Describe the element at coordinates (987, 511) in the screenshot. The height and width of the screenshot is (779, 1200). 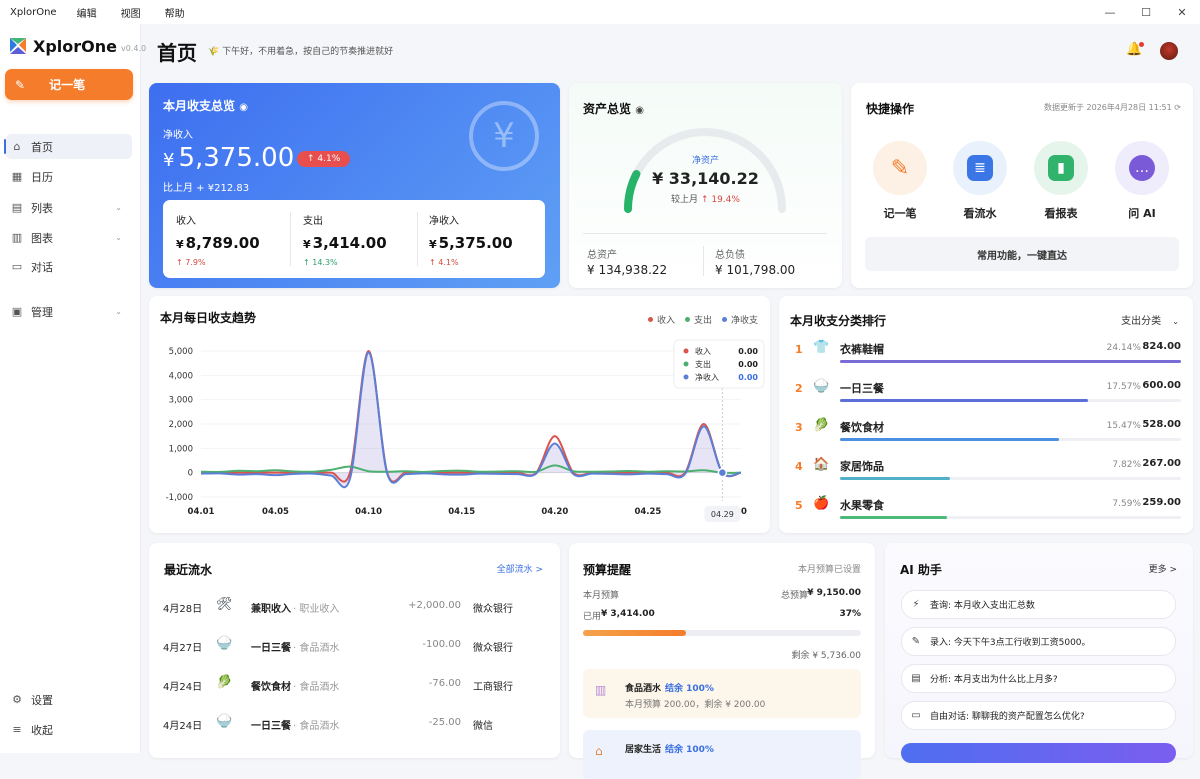
I see `rank-row: 5 🍎 水果零食 7.59% 259.00` at that location.